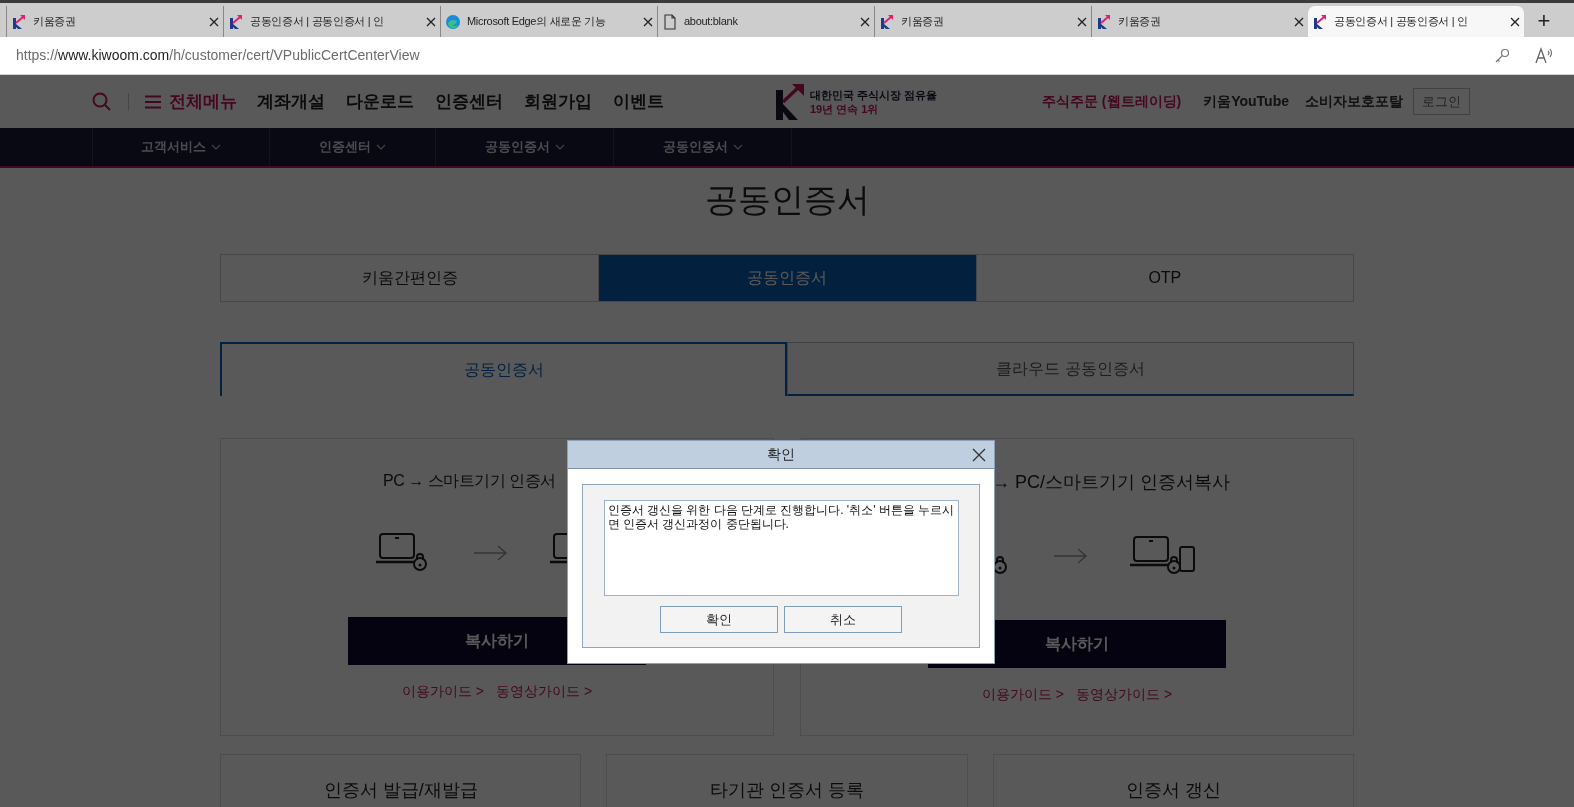  What do you see at coordinates (1544, 55) in the screenshot?
I see `read-aloud-icon` at bounding box center [1544, 55].